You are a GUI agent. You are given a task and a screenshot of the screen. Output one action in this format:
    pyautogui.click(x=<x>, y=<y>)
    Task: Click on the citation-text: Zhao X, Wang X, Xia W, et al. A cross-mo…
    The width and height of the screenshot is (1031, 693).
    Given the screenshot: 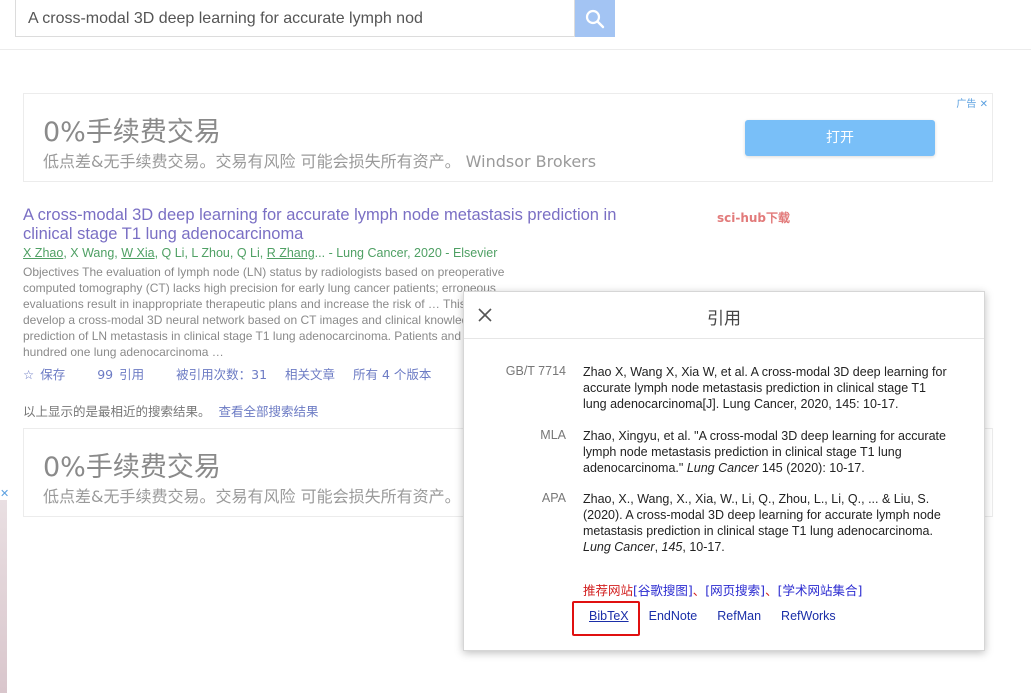 What is the action you would take?
    pyautogui.click(x=768, y=388)
    